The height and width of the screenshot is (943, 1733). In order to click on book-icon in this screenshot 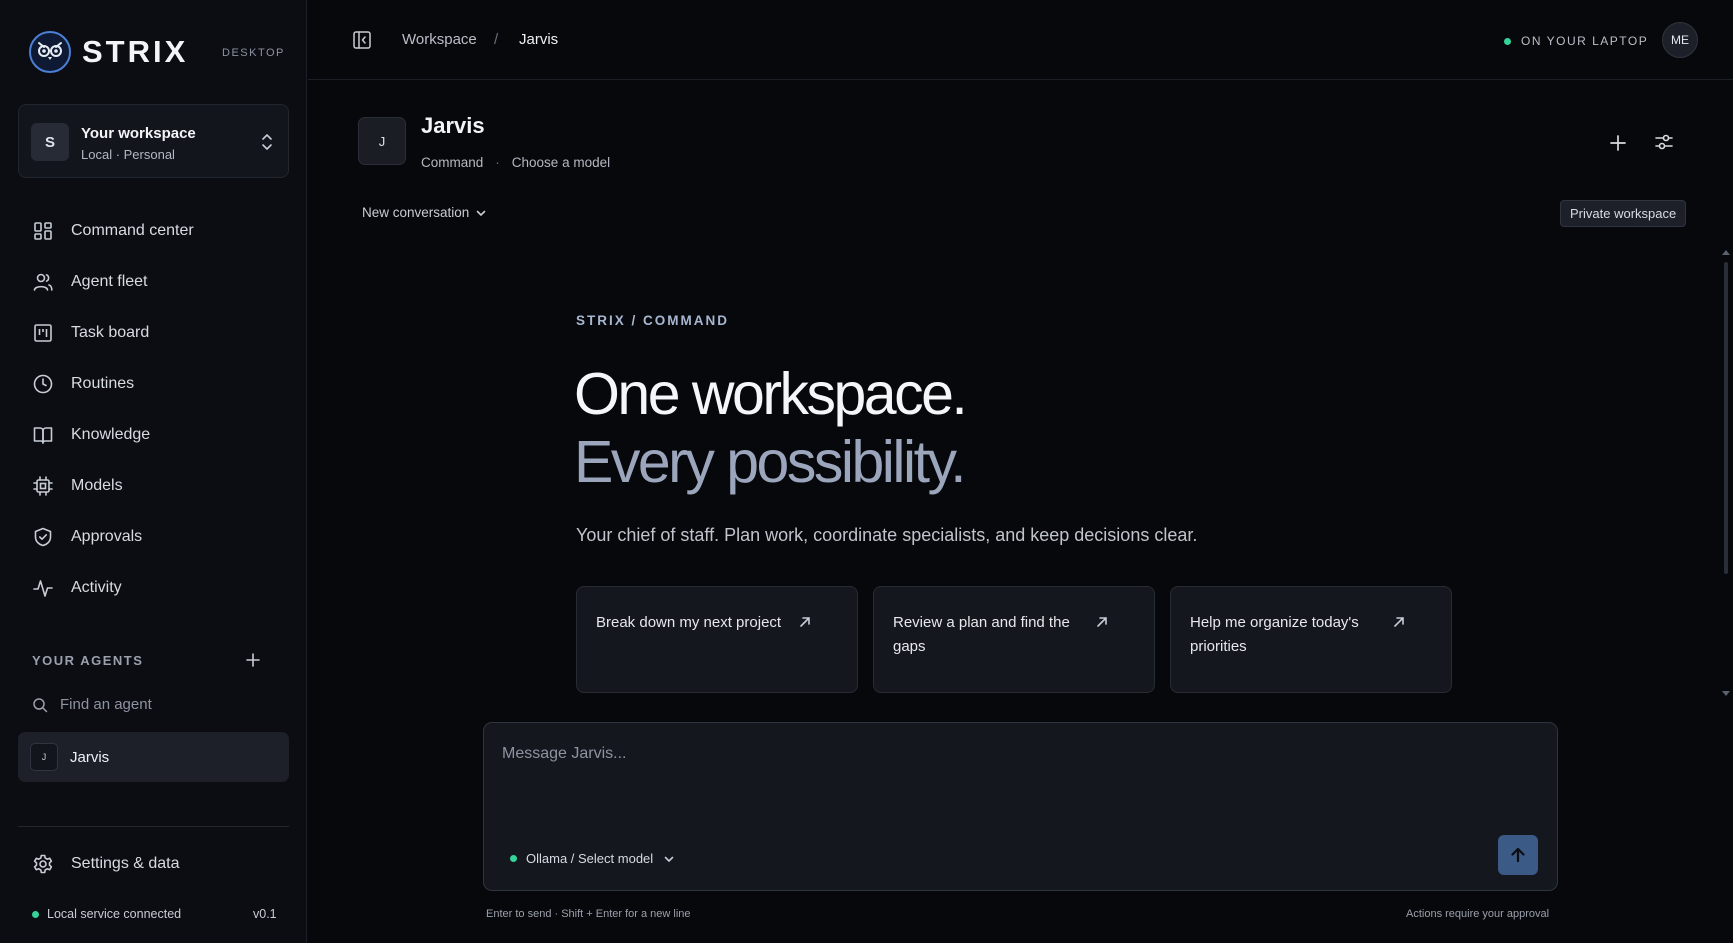, I will do `click(43, 435)`.